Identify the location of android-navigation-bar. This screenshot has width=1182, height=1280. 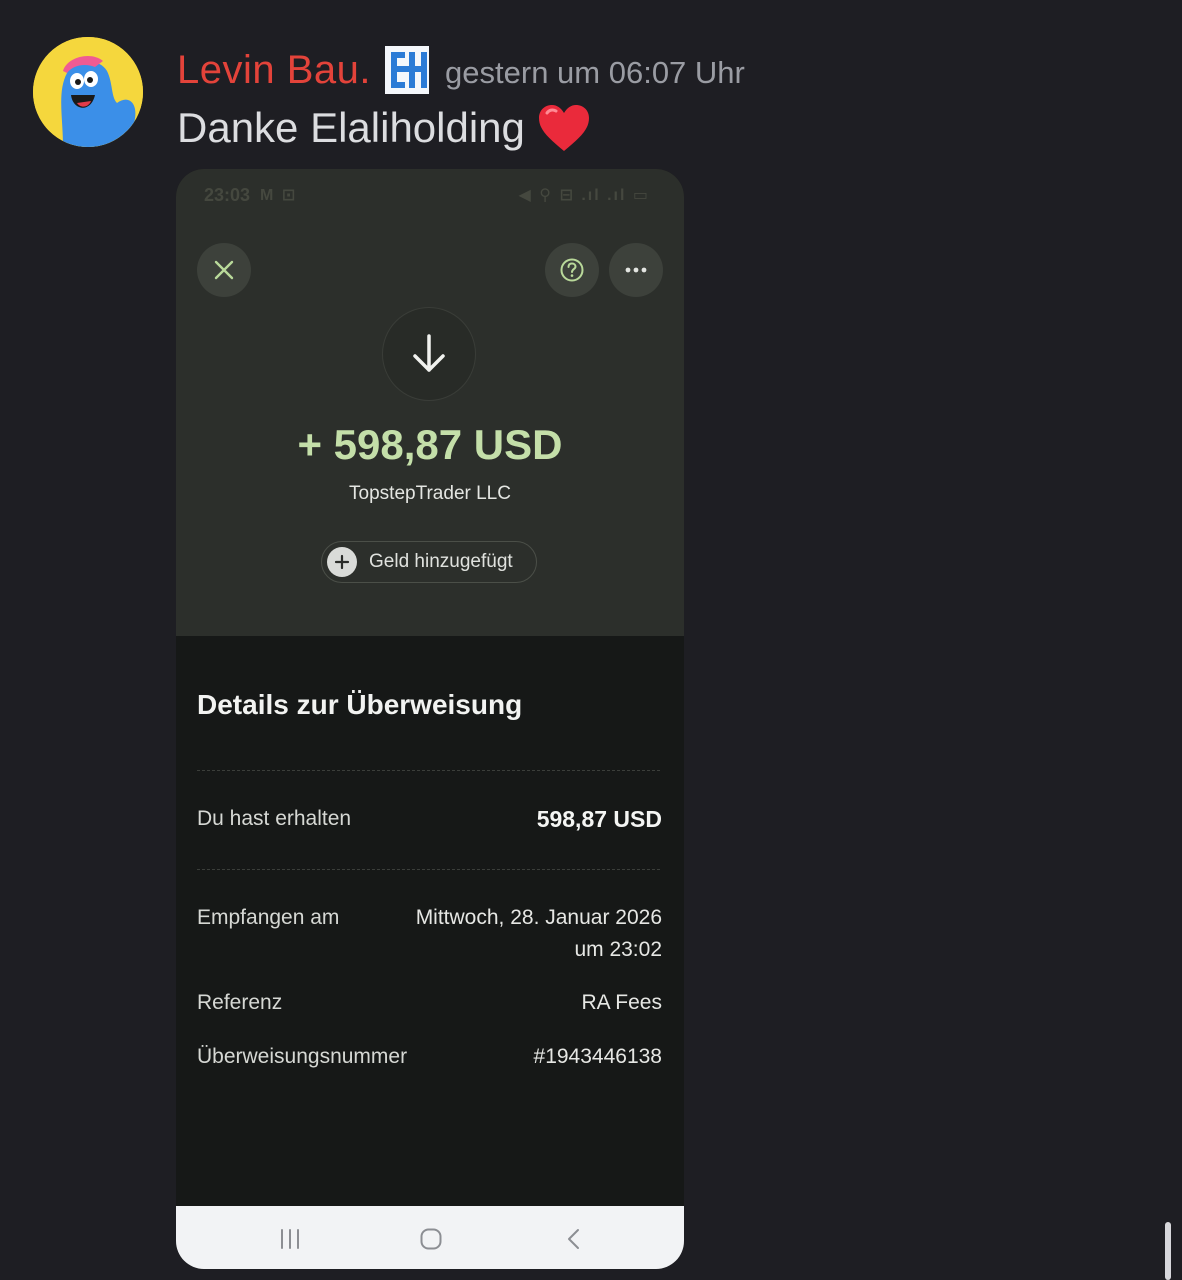
(430, 1237).